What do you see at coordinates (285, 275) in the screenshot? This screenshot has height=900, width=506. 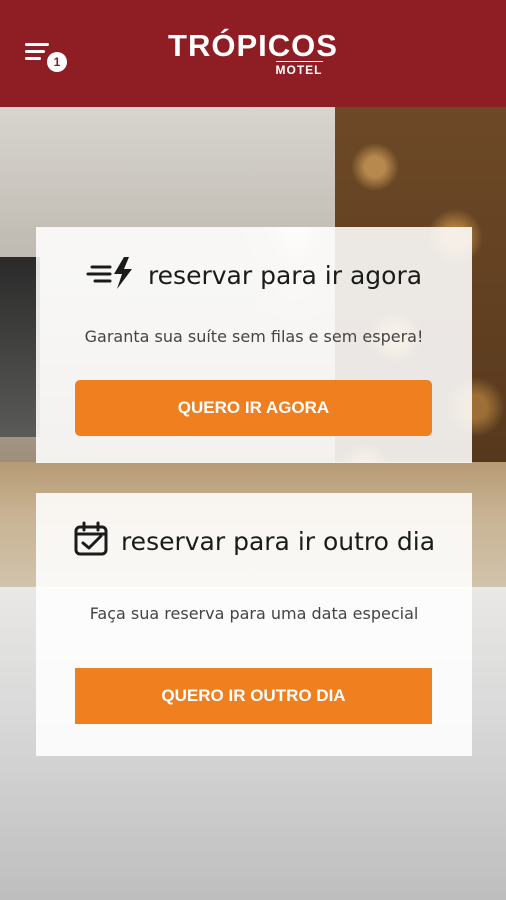 I see `card-title: reservar para ir agora` at bounding box center [285, 275].